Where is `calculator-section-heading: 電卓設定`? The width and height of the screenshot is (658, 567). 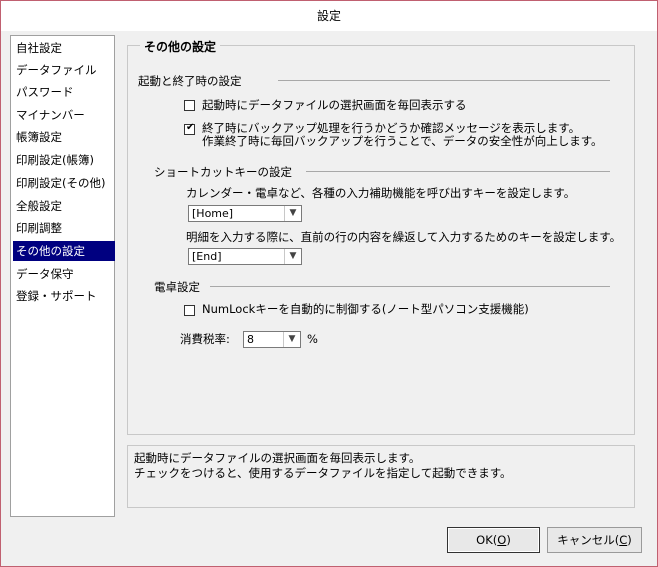 calculator-section-heading: 電卓設定 is located at coordinates (177, 287).